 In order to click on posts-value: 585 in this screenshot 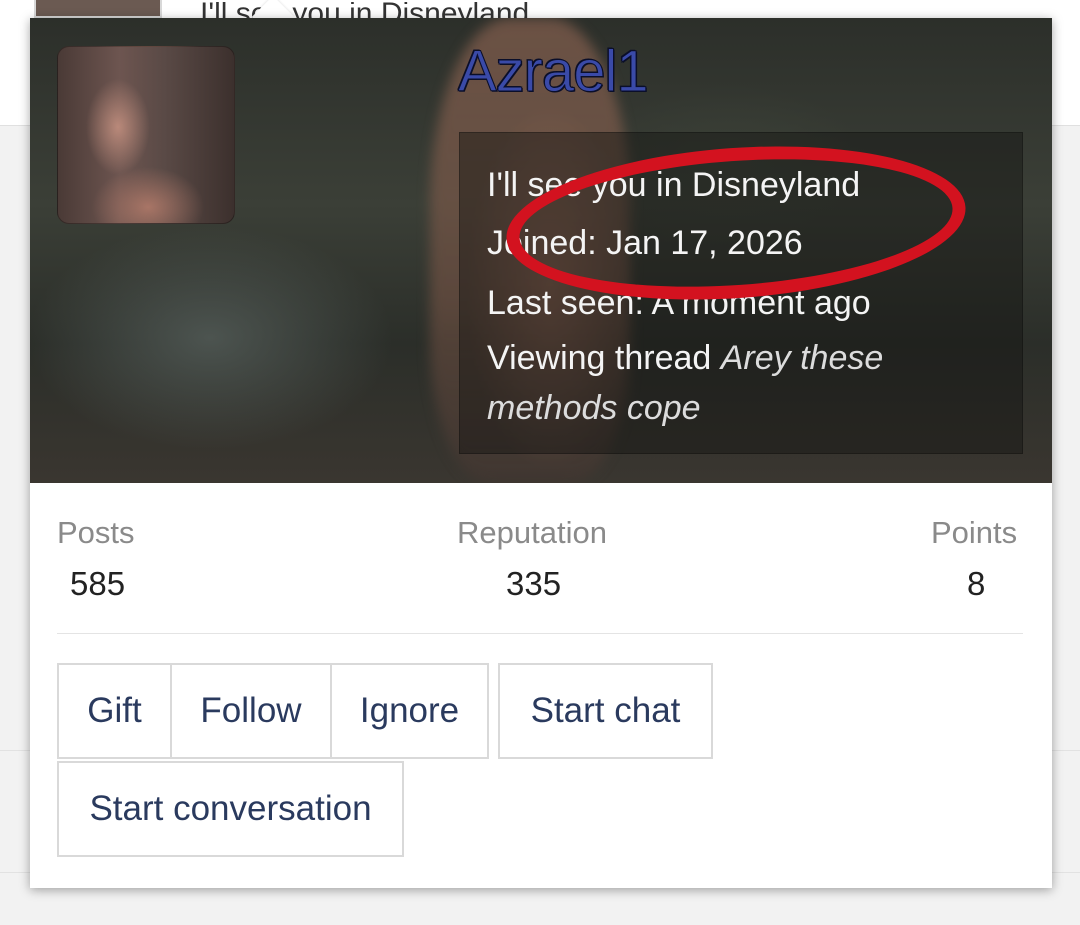, I will do `click(97, 584)`.